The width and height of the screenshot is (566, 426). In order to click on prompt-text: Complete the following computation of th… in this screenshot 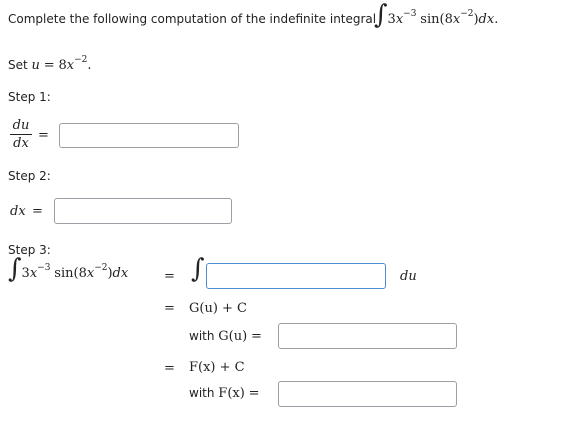, I will do `click(192, 19)`.